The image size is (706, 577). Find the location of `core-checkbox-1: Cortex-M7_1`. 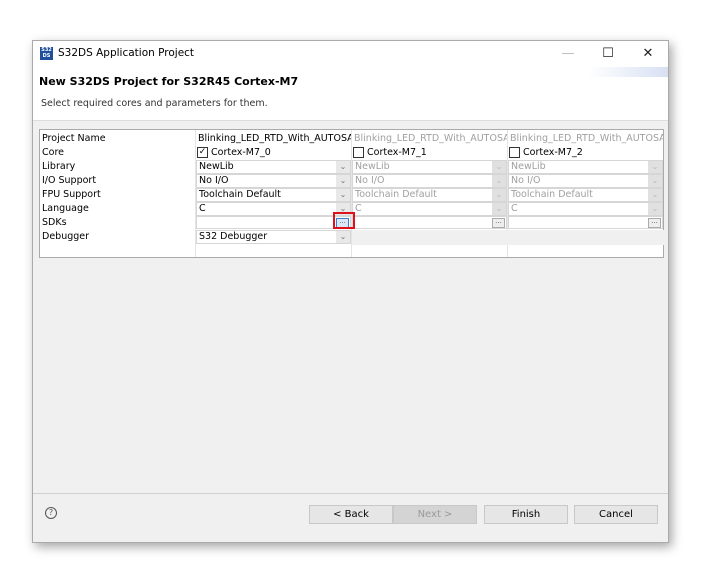

core-checkbox-1: Cortex-M7_1 is located at coordinates (430, 153).